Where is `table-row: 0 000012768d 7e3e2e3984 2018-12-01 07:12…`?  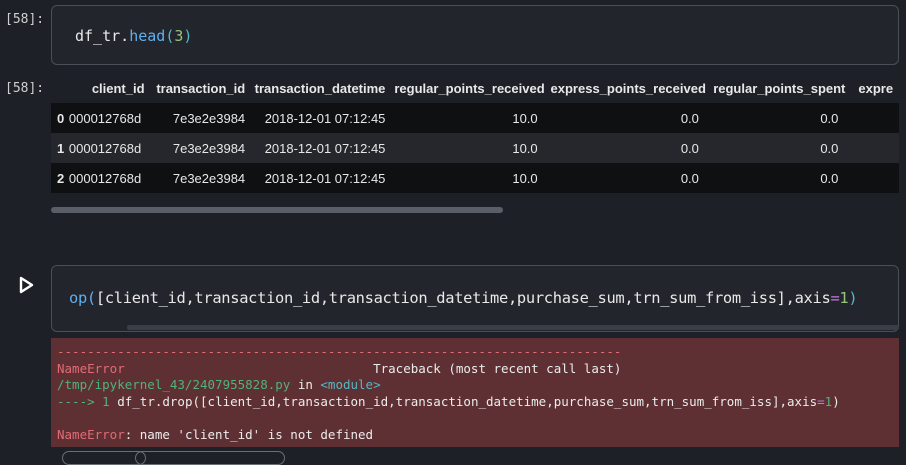 table-row: 0 000012768d 7e3e2e3984 2018-12-01 07:12… is located at coordinates (475, 118).